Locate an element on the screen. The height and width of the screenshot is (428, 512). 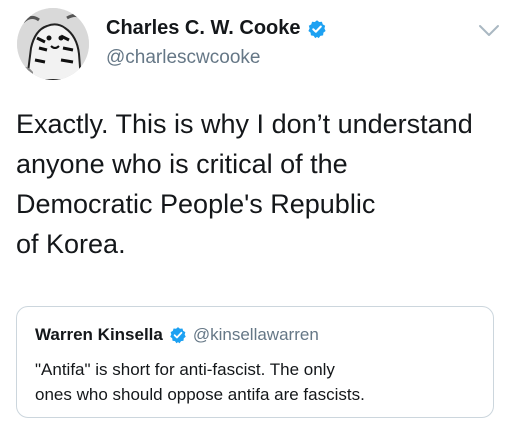
author-handle: @charlescwcooke is located at coordinates (183, 58).